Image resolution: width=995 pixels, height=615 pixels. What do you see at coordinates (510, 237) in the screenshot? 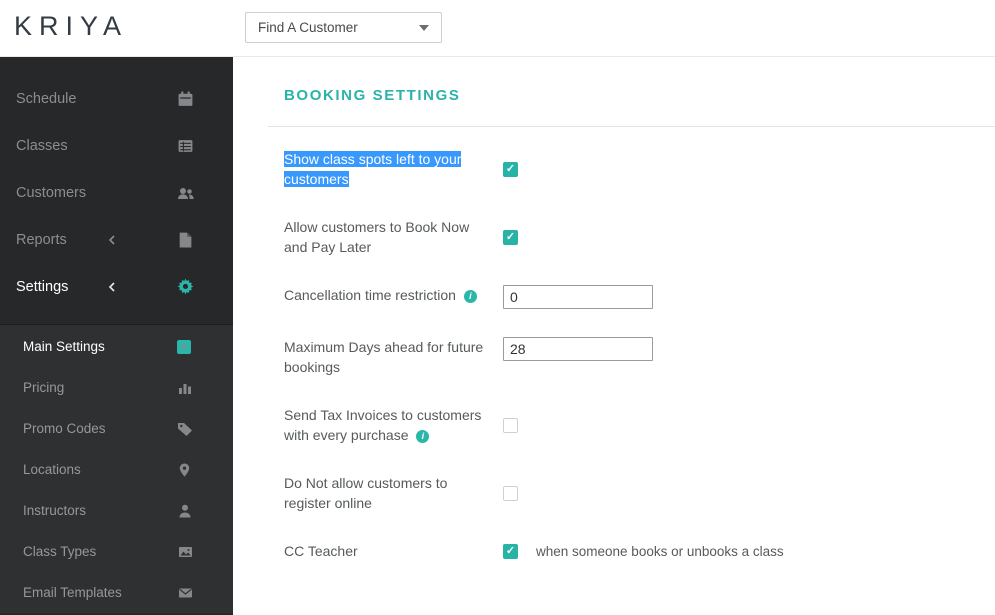
I see `pay-later-checkbox` at bounding box center [510, 237].